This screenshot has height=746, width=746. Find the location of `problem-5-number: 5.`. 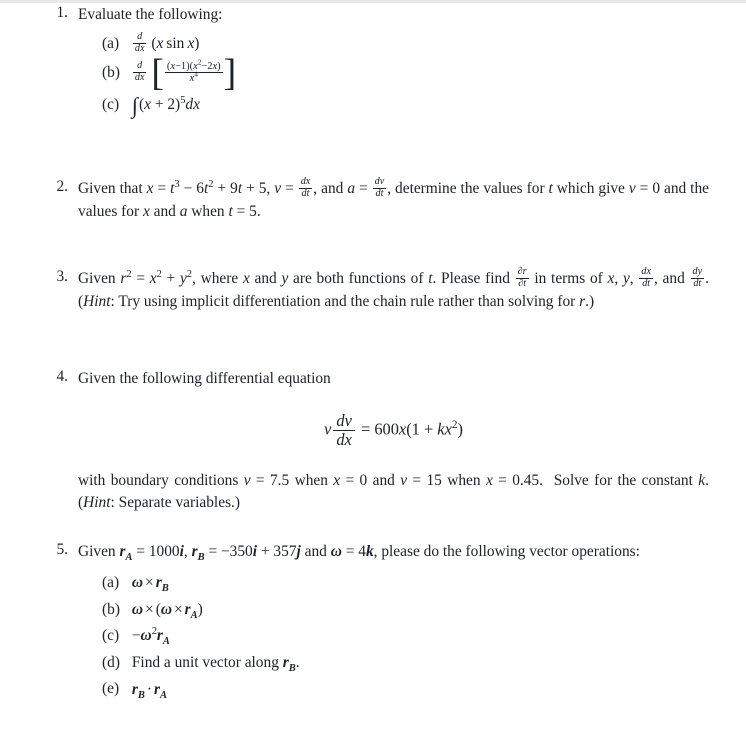

problem-5-number: 5. is located at coordinates (62, 549).